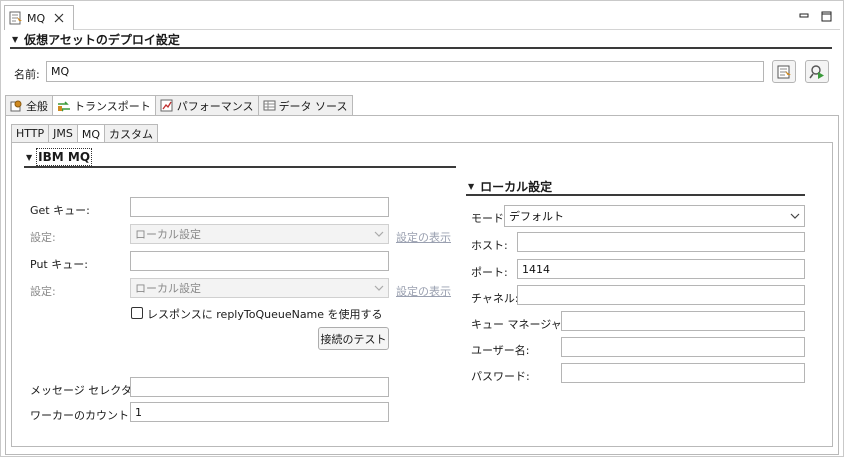 The height and width of the screenshot is (457, 844). What do you see at coordinates (683, 373) in the screenshot?
I see `password-input` at bounding box center [683, 373].